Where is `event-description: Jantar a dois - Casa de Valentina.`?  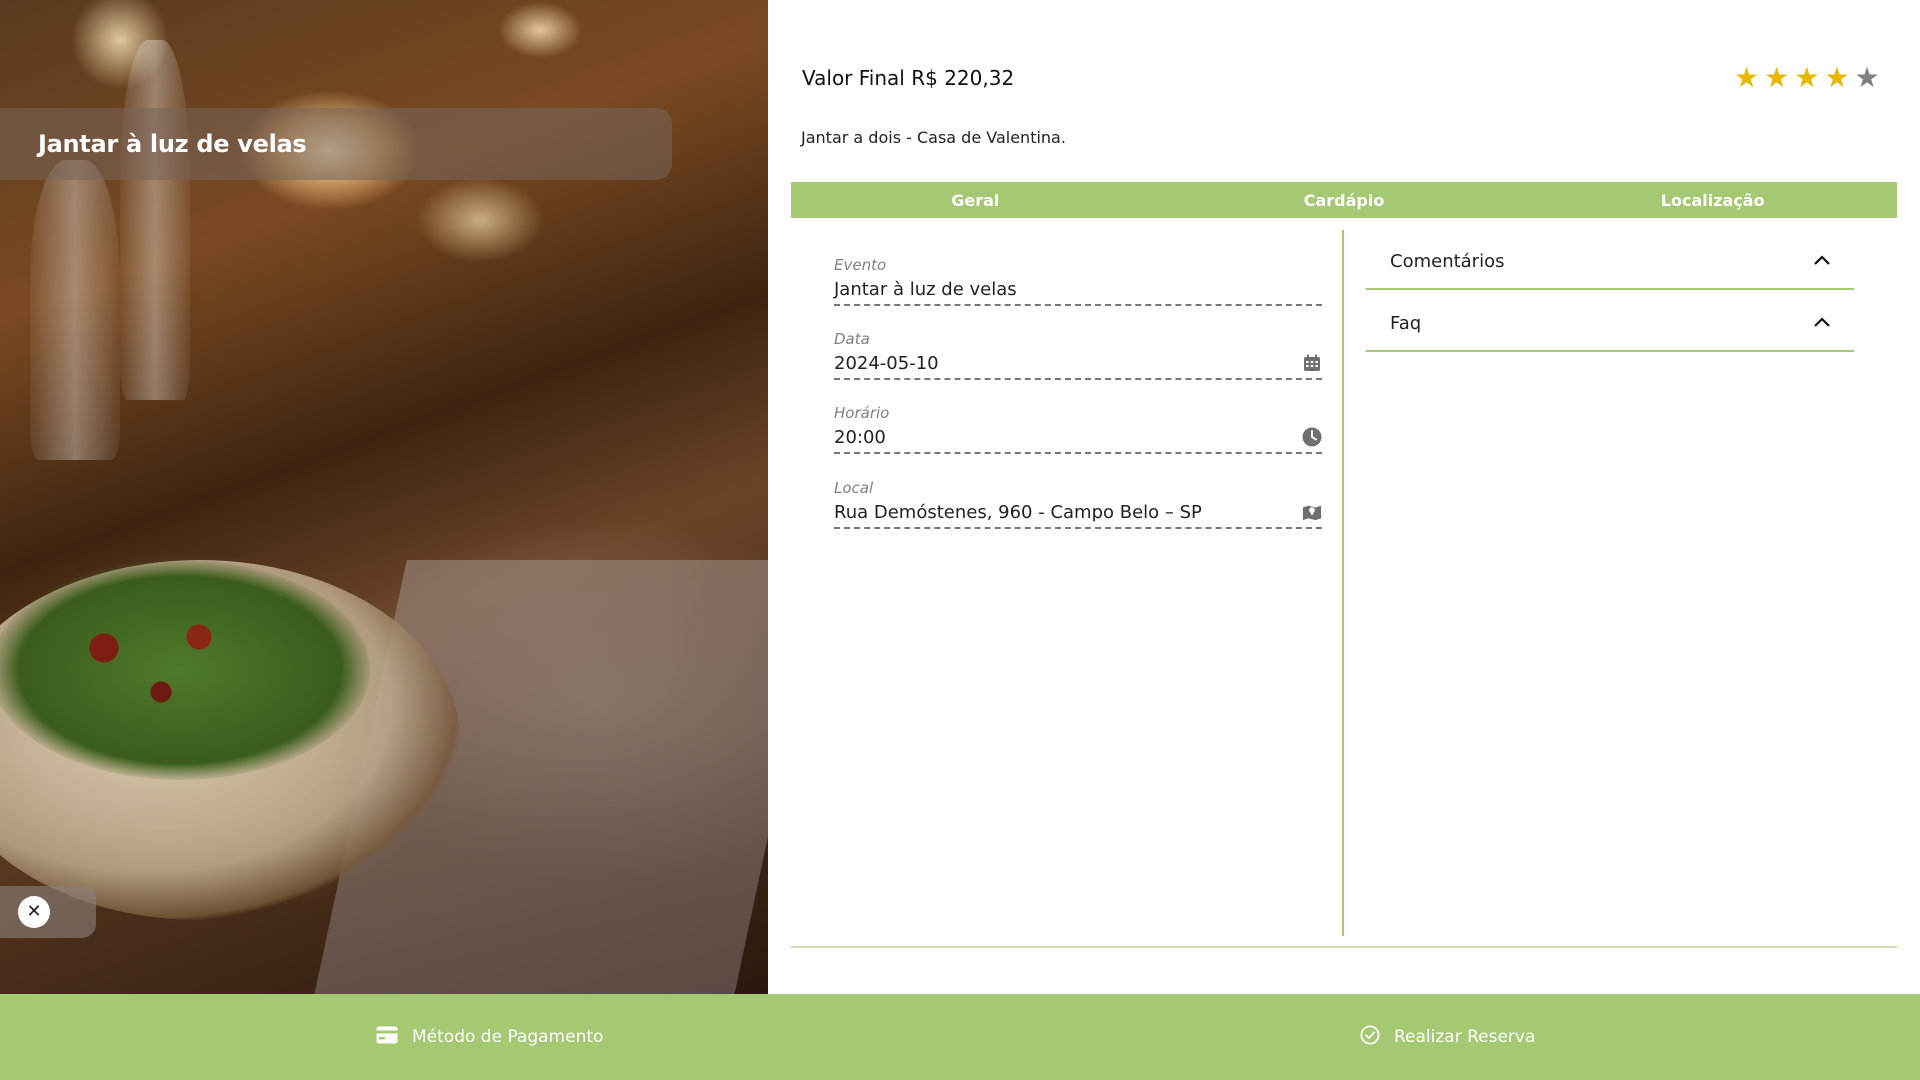 event-description: Jantar a dois - Casa de Valentina. is located at coordinates (933, 137).